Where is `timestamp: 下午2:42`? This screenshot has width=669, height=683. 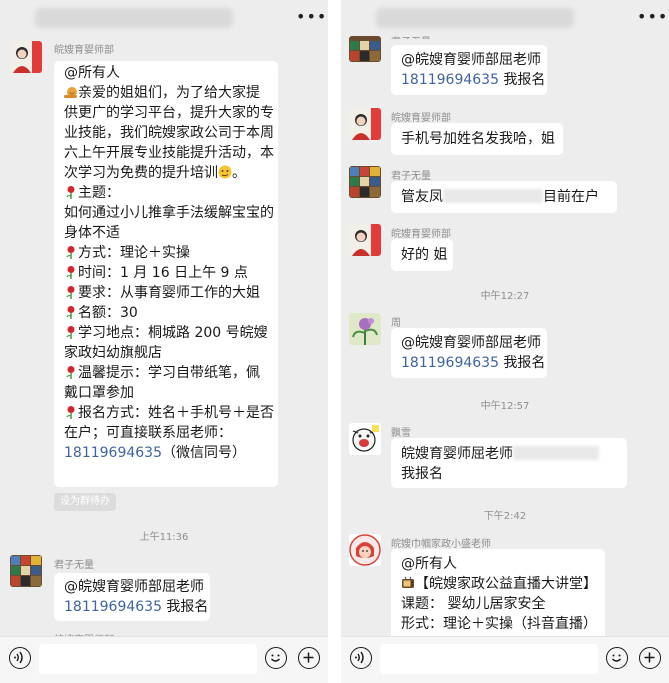
timestamp: 下午2:42 is located at coordinates (505, 516).